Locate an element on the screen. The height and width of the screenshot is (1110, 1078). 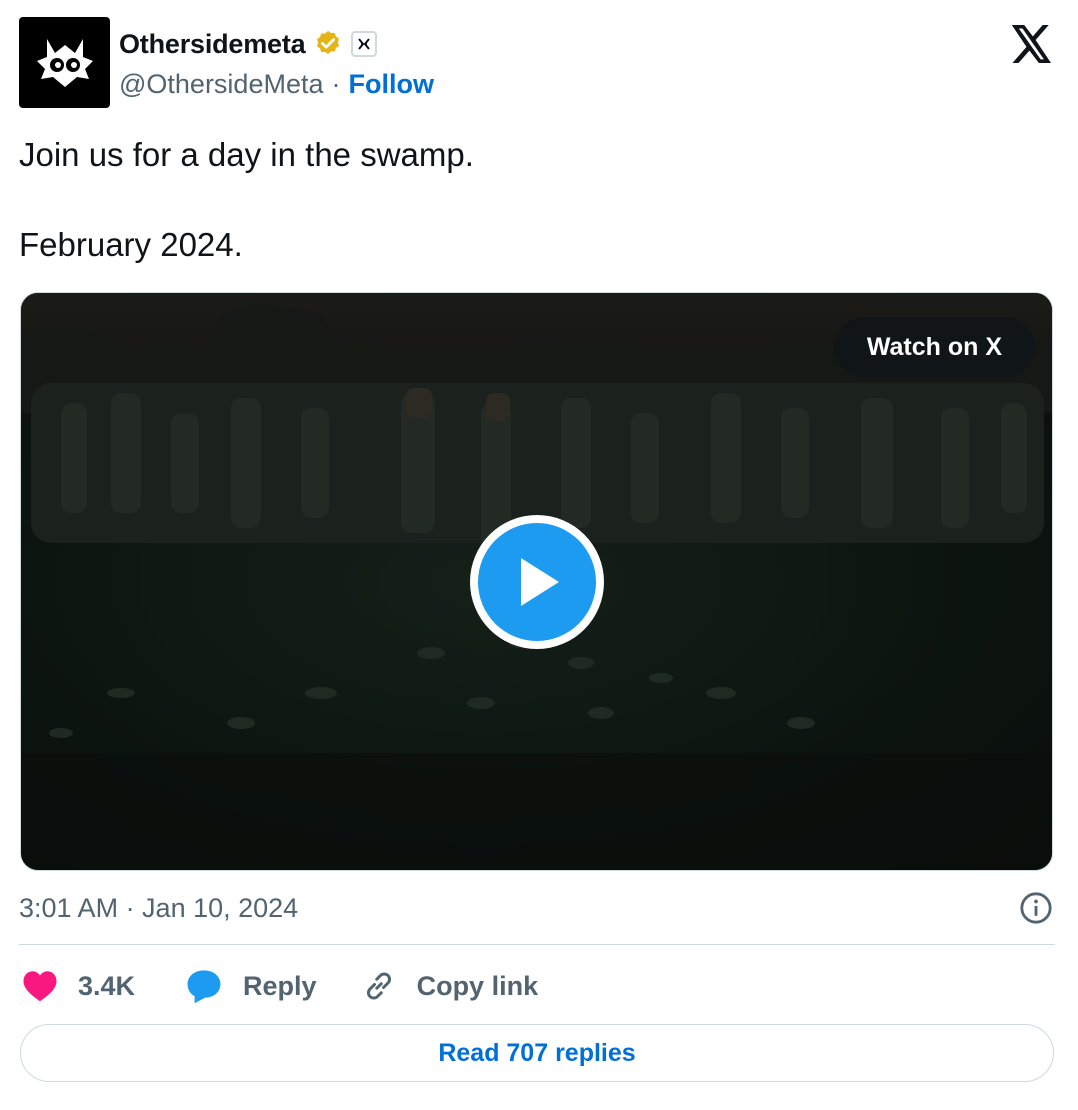
play-button is located at coordinates (537, 582).